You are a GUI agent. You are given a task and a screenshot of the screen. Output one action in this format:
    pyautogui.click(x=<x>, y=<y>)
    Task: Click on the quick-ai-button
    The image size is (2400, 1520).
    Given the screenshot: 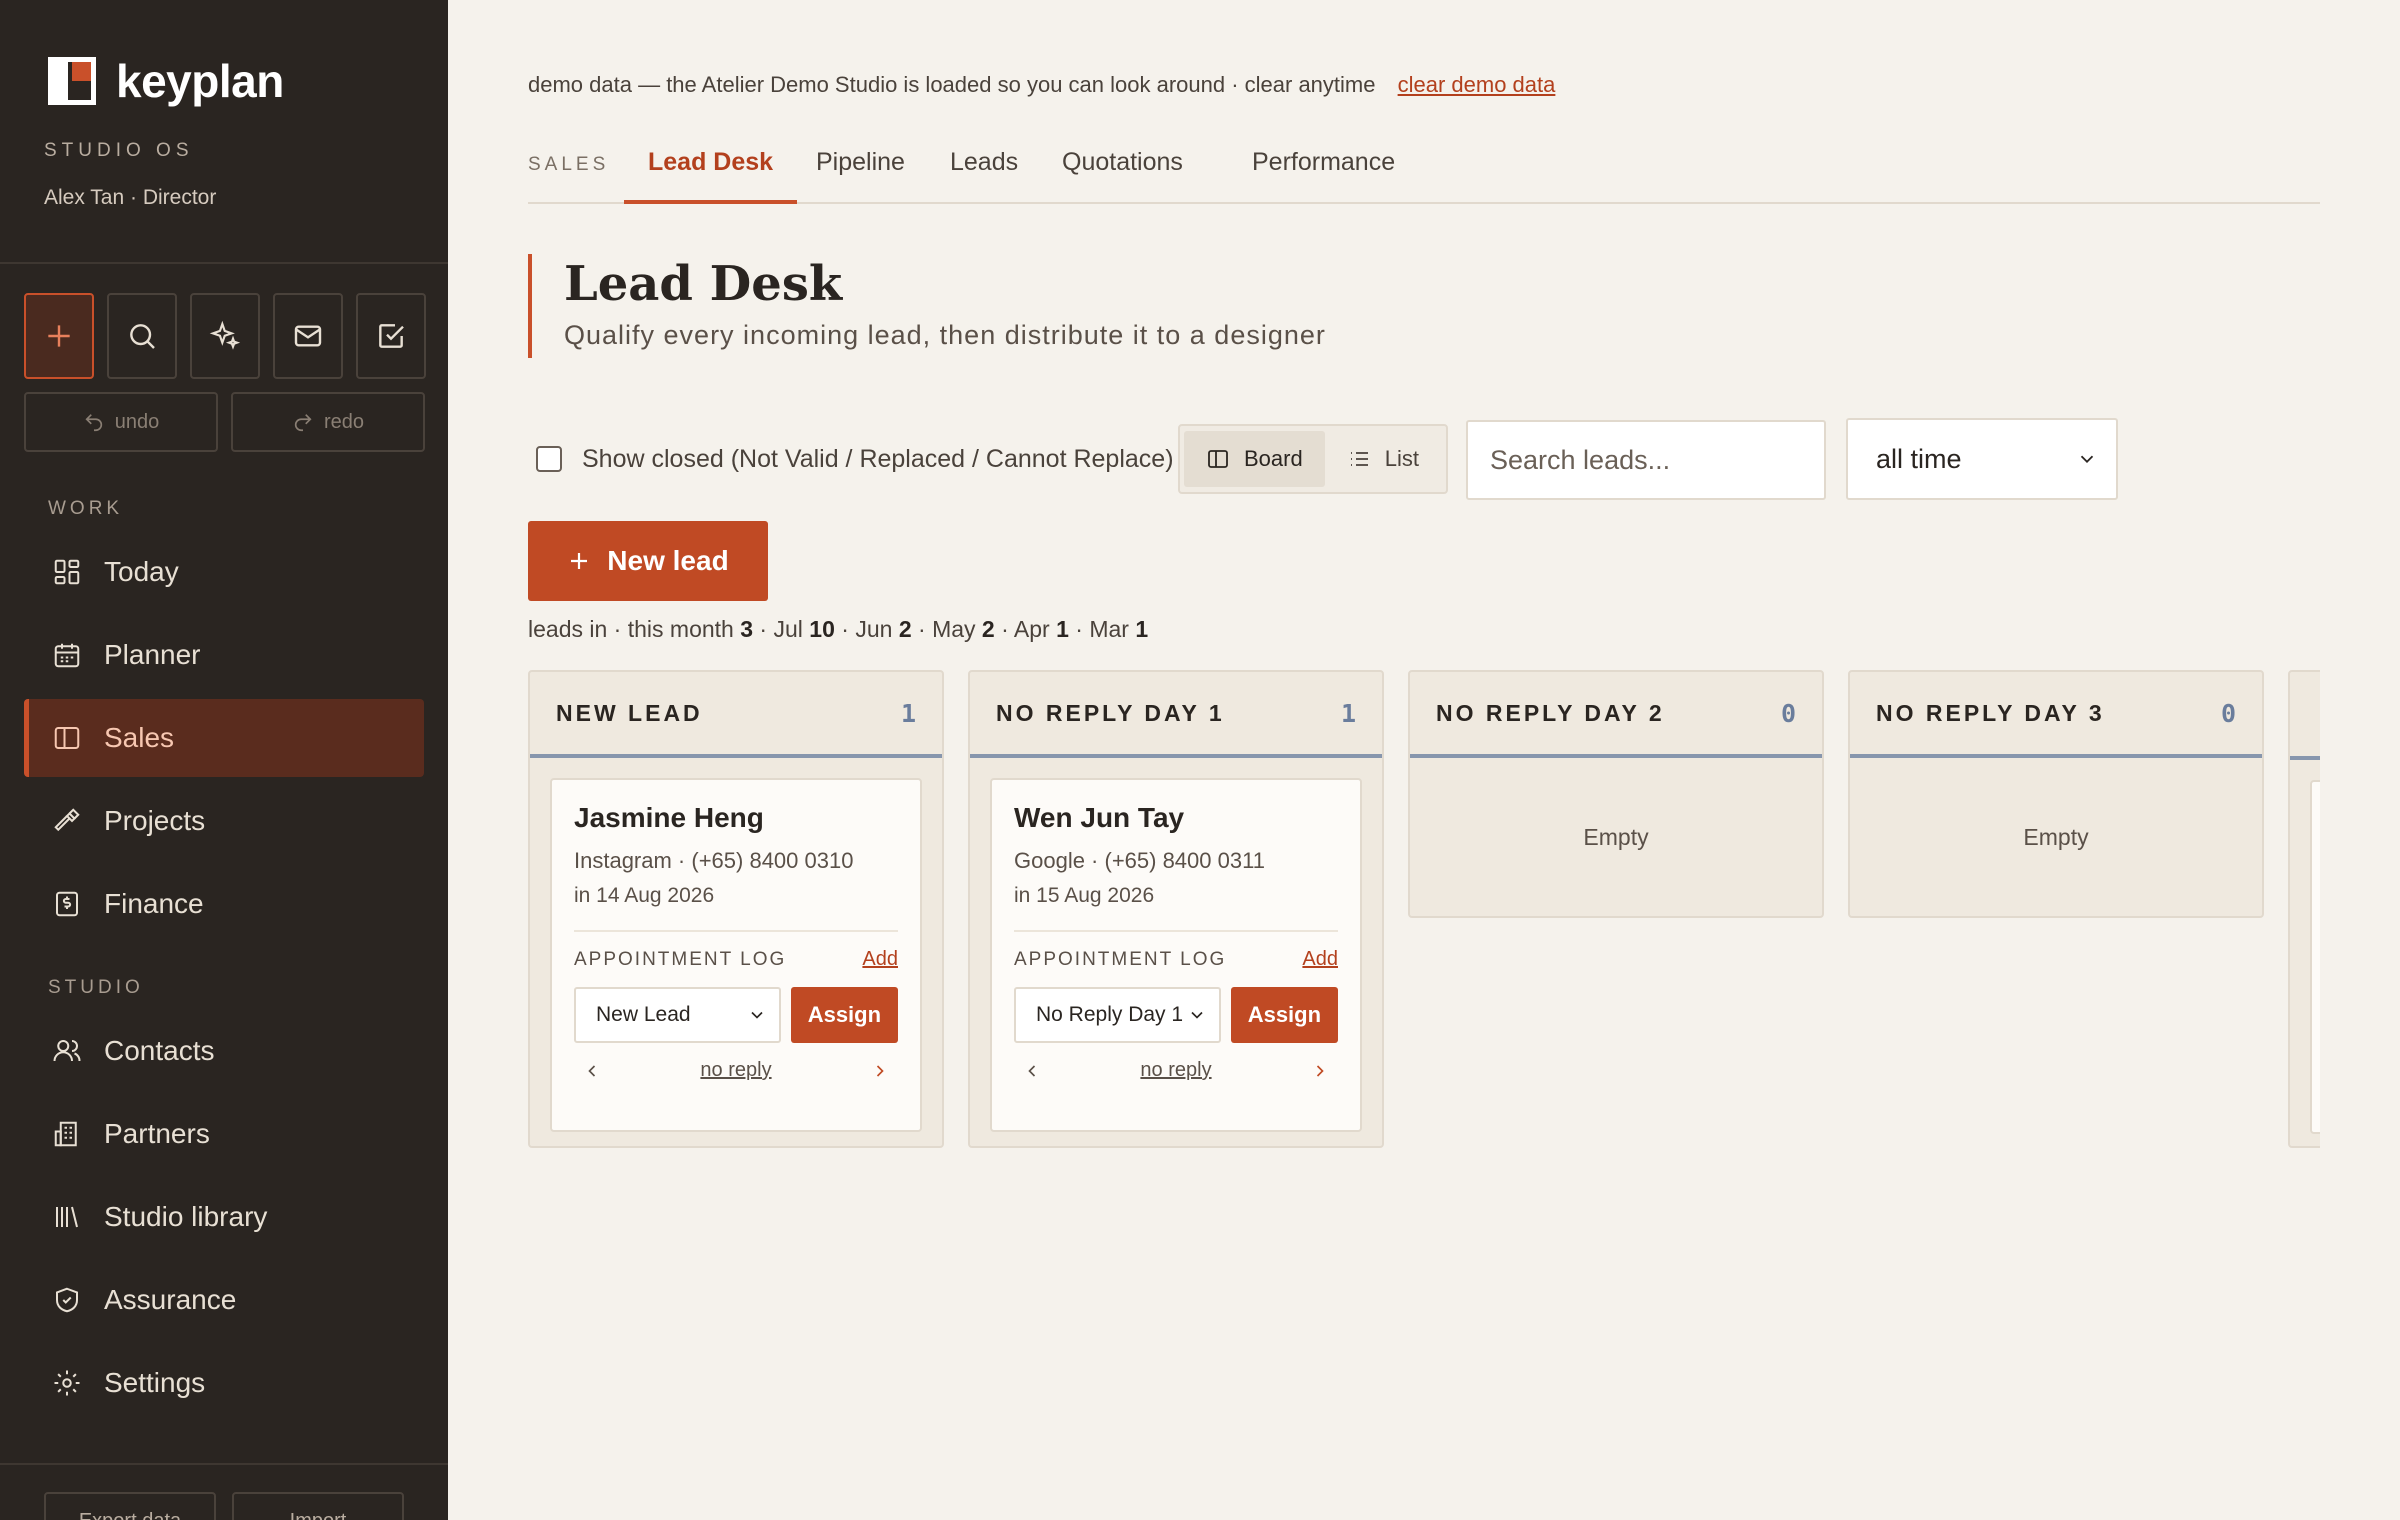 What is the action you would take?
    pyautogui.click(x=225, y=336)
    